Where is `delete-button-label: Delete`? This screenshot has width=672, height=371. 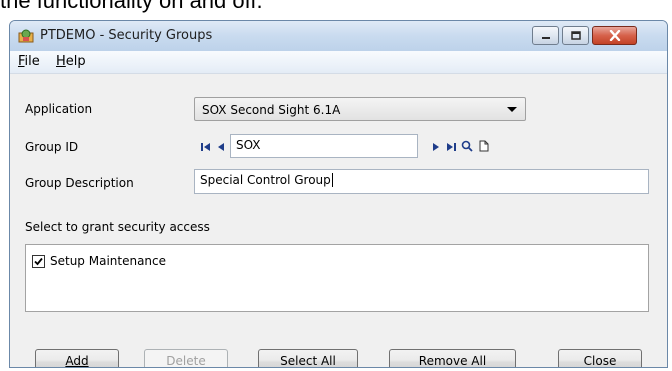 delete-button-label: Delete is located at coordinates (186, 361).